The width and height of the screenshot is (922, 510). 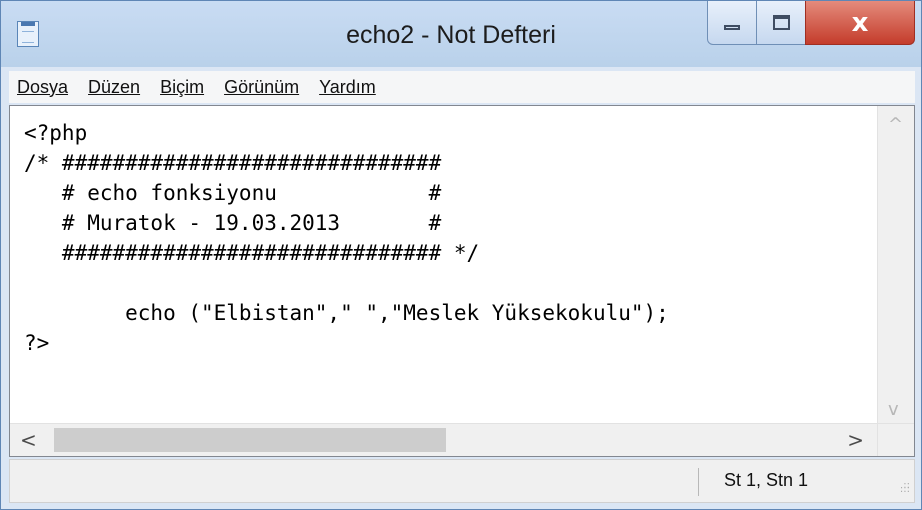 I want to click on cursor-position: St 1, Stn 1, so click(x=766, y=480).